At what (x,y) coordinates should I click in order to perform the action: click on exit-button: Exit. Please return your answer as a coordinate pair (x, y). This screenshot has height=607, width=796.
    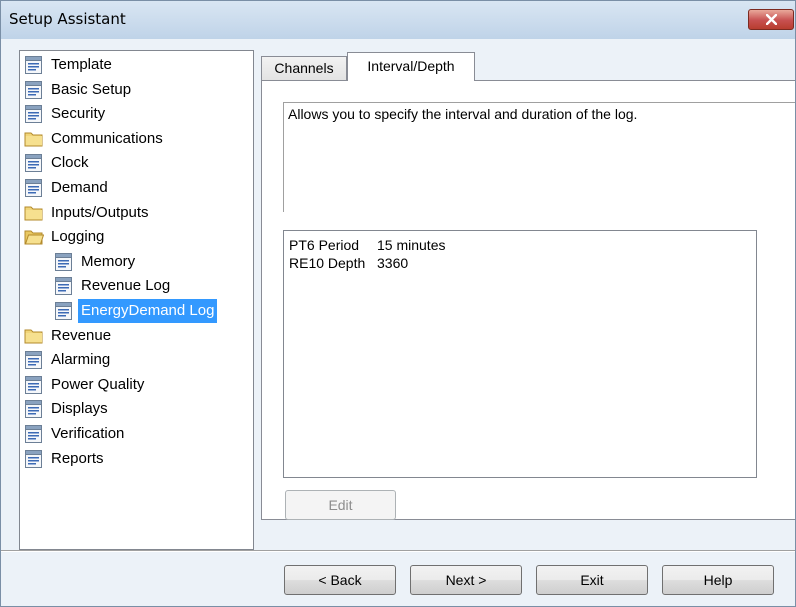
    Looking at the image, I should click on (592, 580).